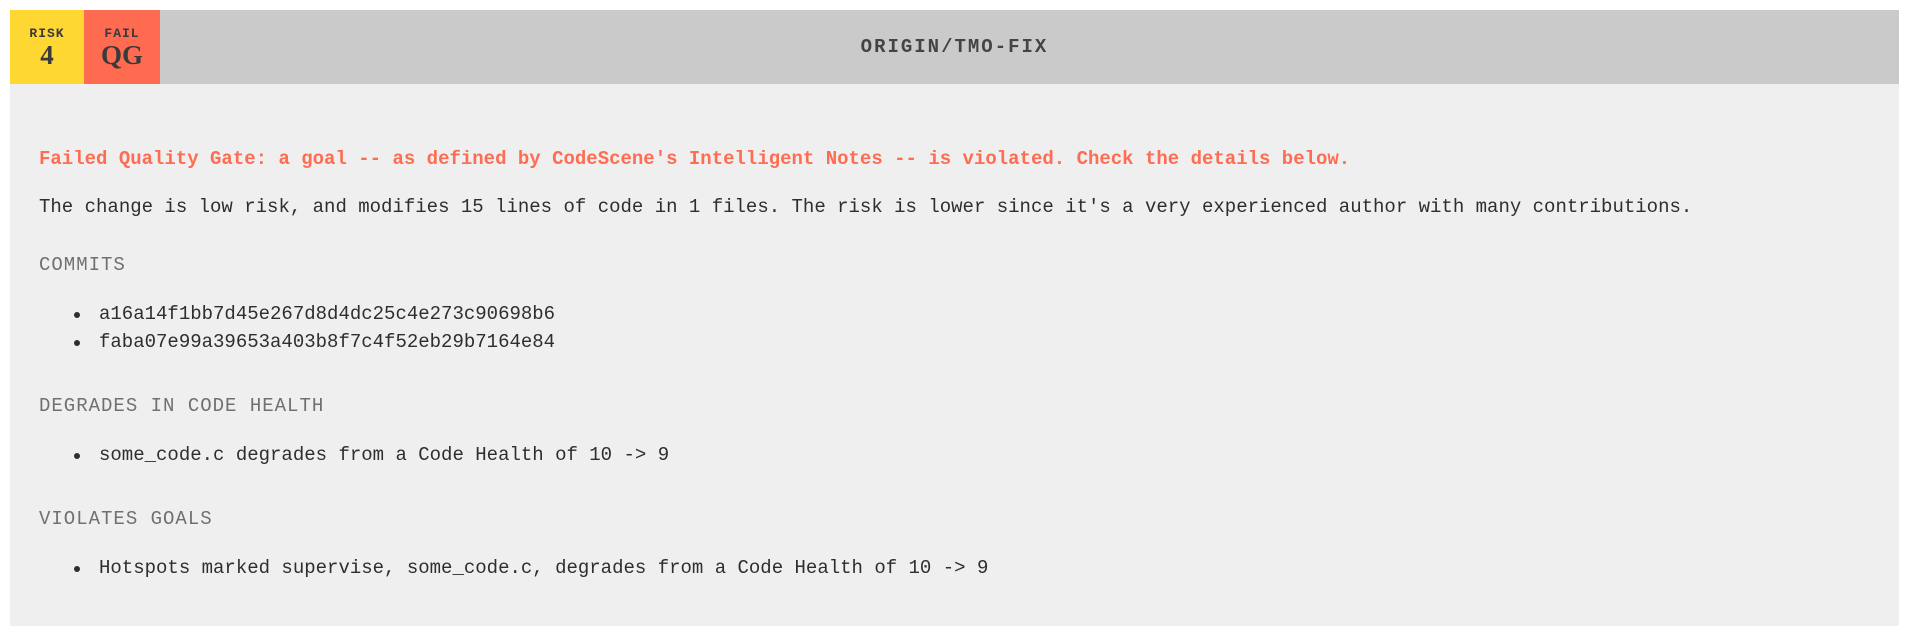 The width and height of the screenshot is (1914, 636). Describe the element at coordinates (182, 406) in the screenshot. I see `degrades-heading: DEGRADES IN CODE HEALTH` at that location.